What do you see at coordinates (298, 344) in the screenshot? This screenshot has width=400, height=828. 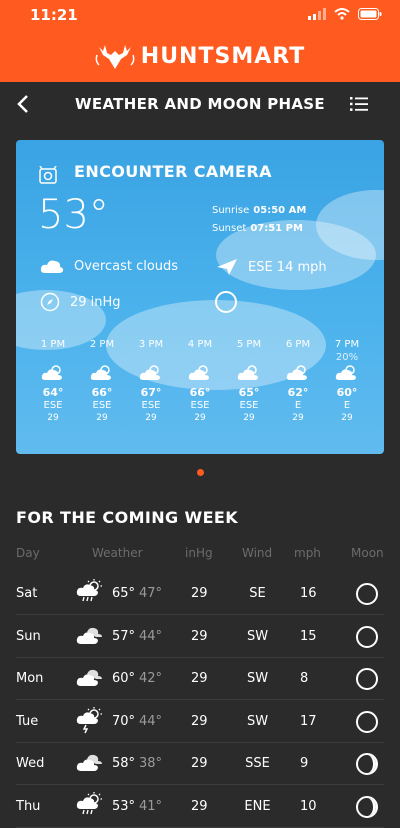 I see `hour-label: 6 PM` at bounding box center [298, 344].